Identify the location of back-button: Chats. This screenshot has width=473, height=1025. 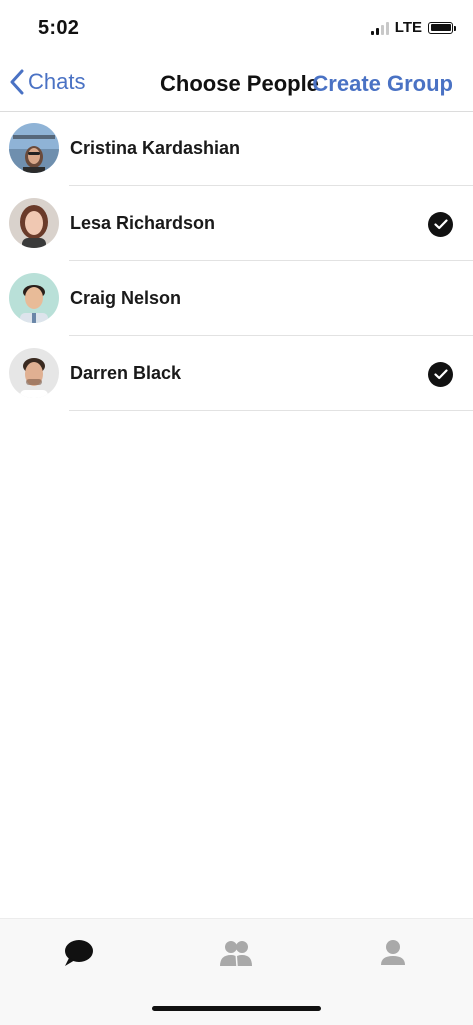
(47, 82).